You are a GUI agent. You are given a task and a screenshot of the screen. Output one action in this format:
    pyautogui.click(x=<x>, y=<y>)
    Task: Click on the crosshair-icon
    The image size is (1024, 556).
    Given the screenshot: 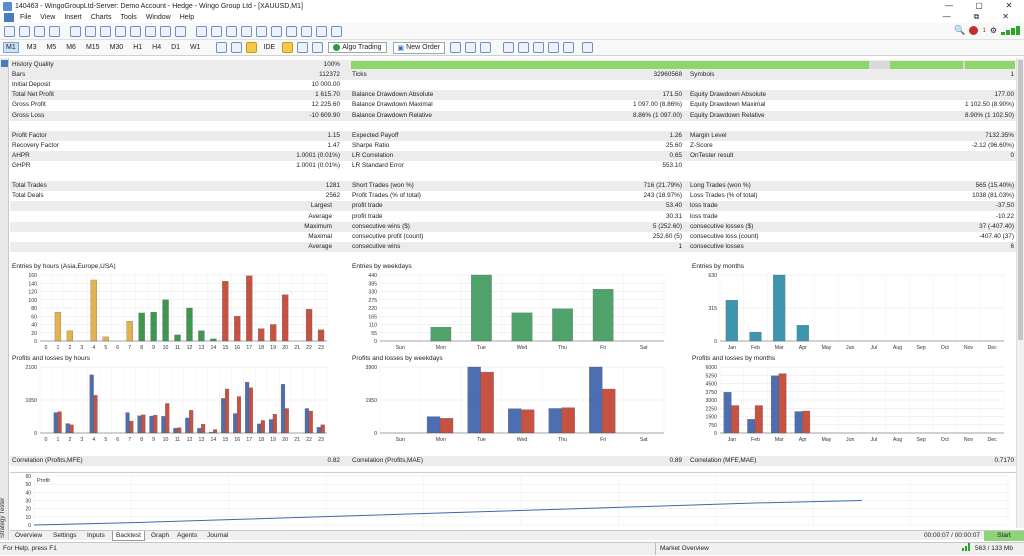 What is the action you would take?
    pyautogui.click(x=24, y=31)
    